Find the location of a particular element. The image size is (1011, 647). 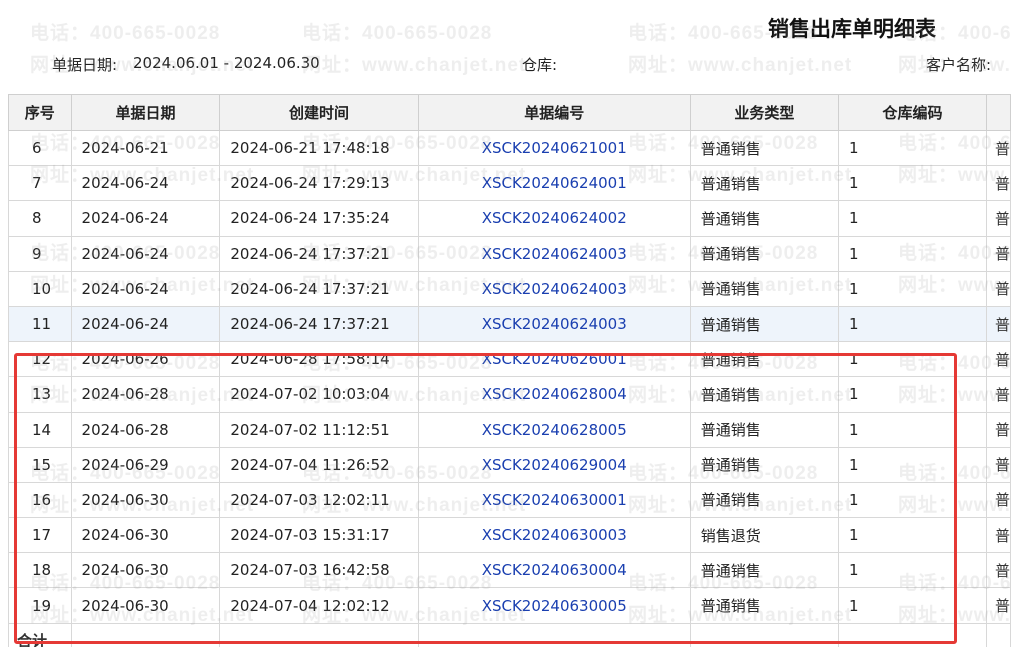

col-header-business-type: 业务类型 is located at coordinates (764, 112).